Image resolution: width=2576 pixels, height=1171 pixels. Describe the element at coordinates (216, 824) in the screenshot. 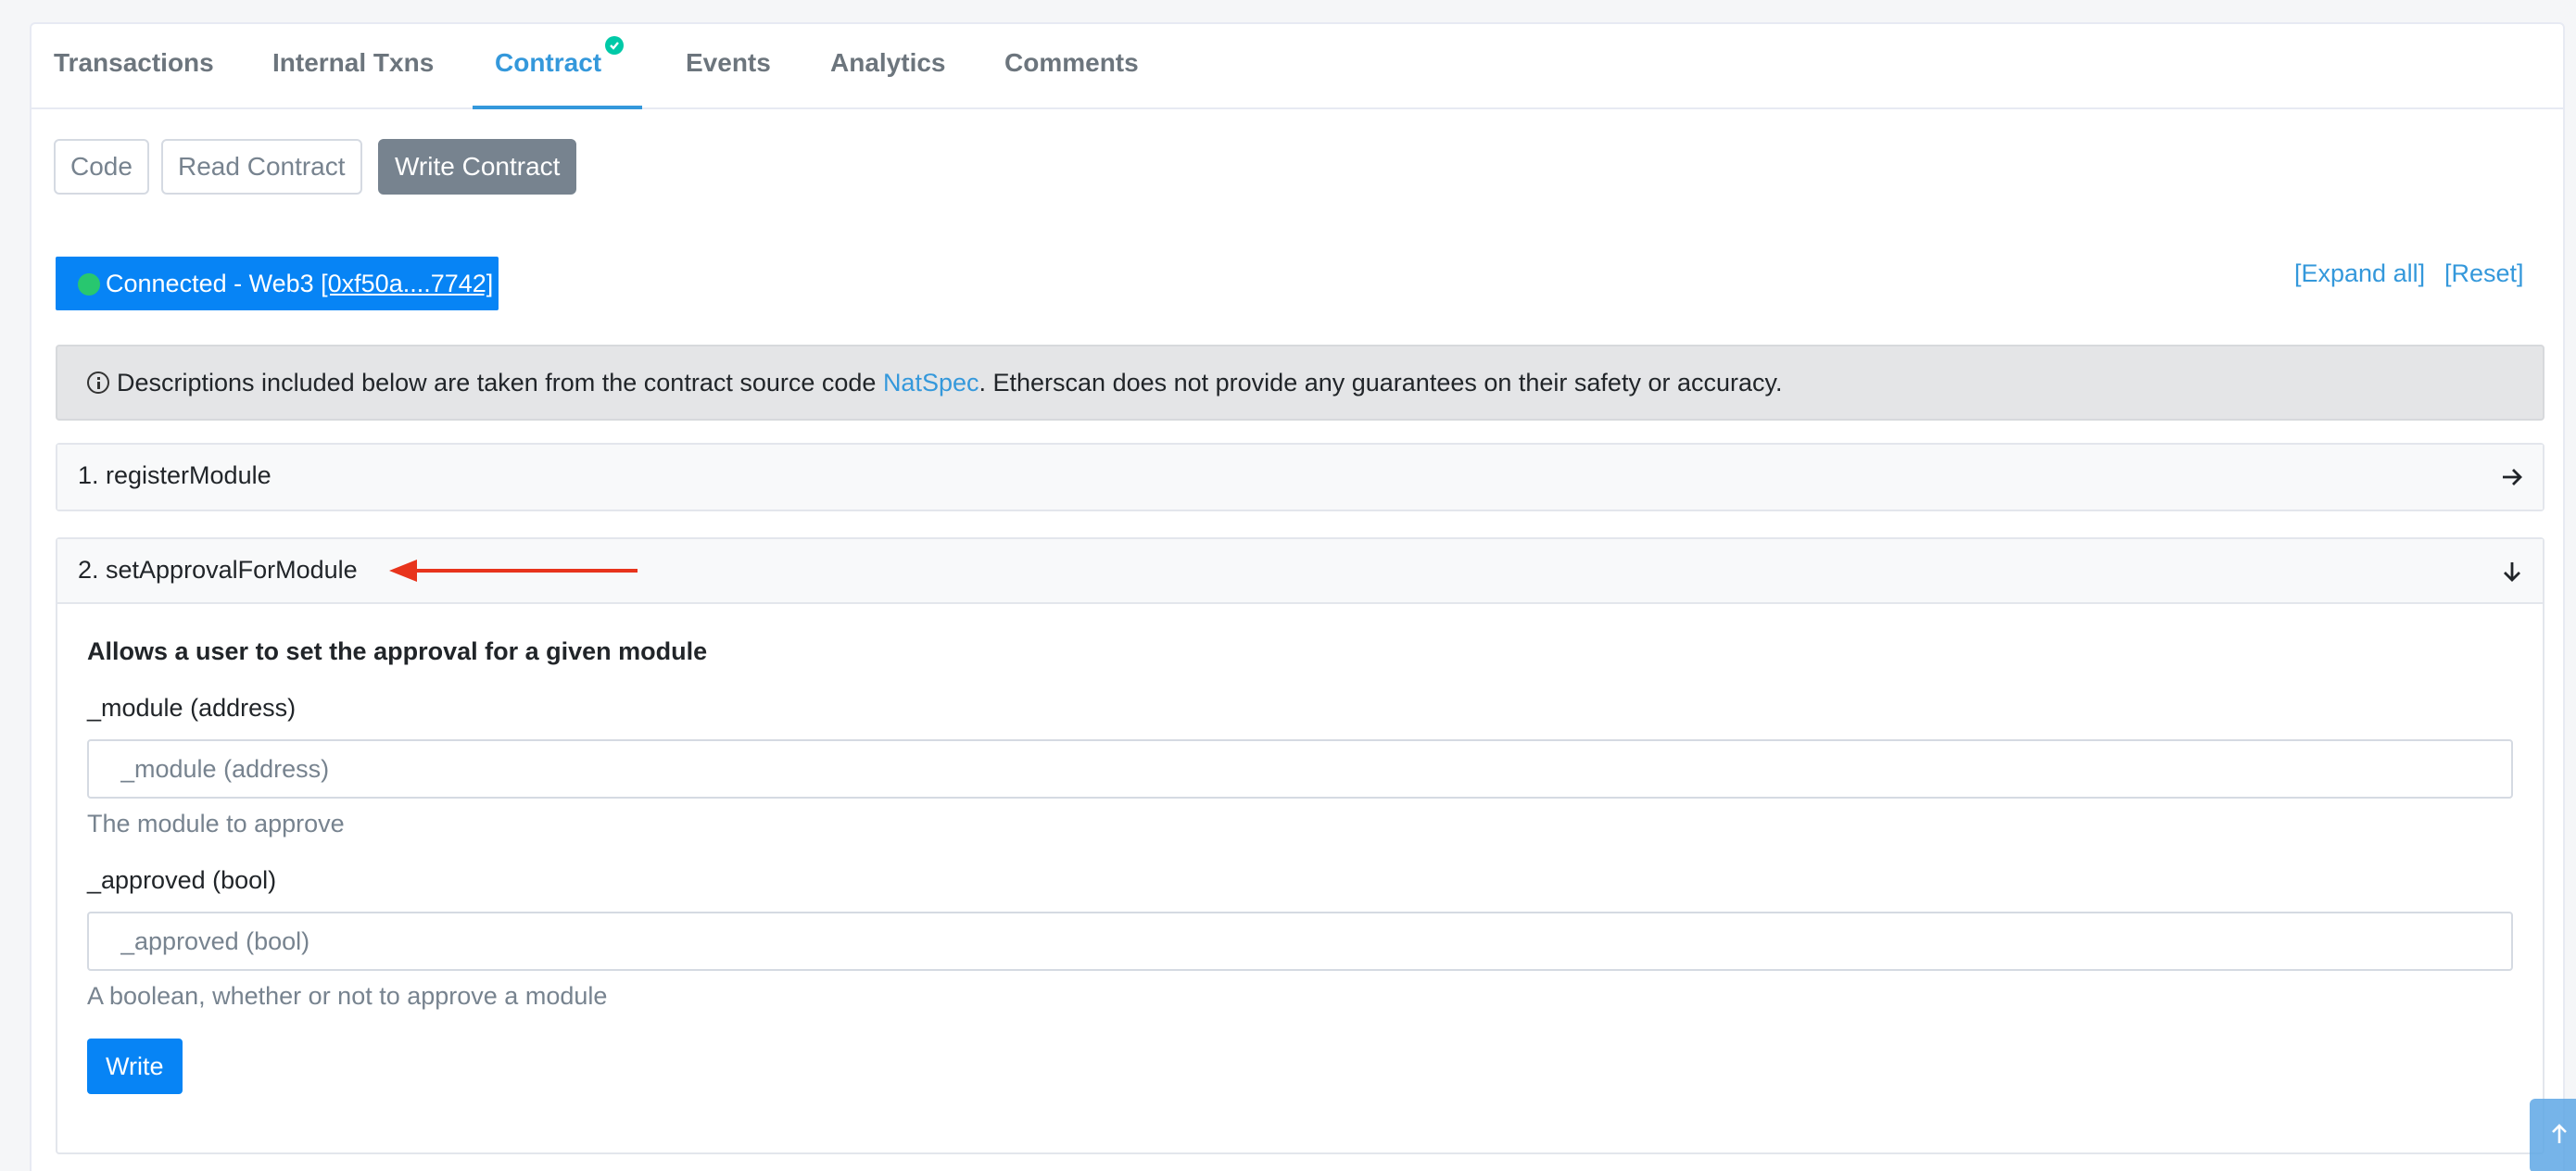

I see `module-param-help: The module to approve` at that location.